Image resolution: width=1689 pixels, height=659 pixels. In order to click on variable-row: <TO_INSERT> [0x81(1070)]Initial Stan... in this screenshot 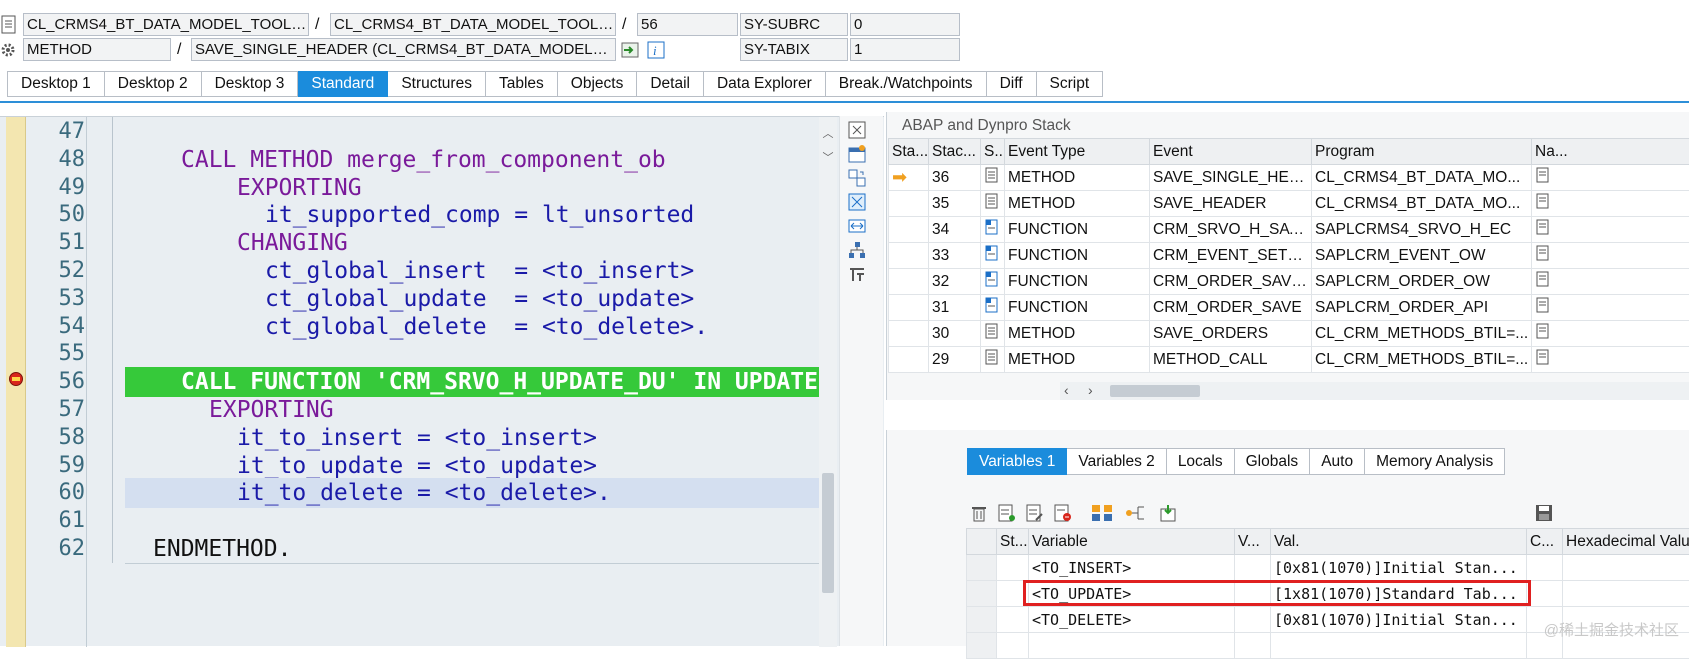, I will do `click(1328, 568)`.